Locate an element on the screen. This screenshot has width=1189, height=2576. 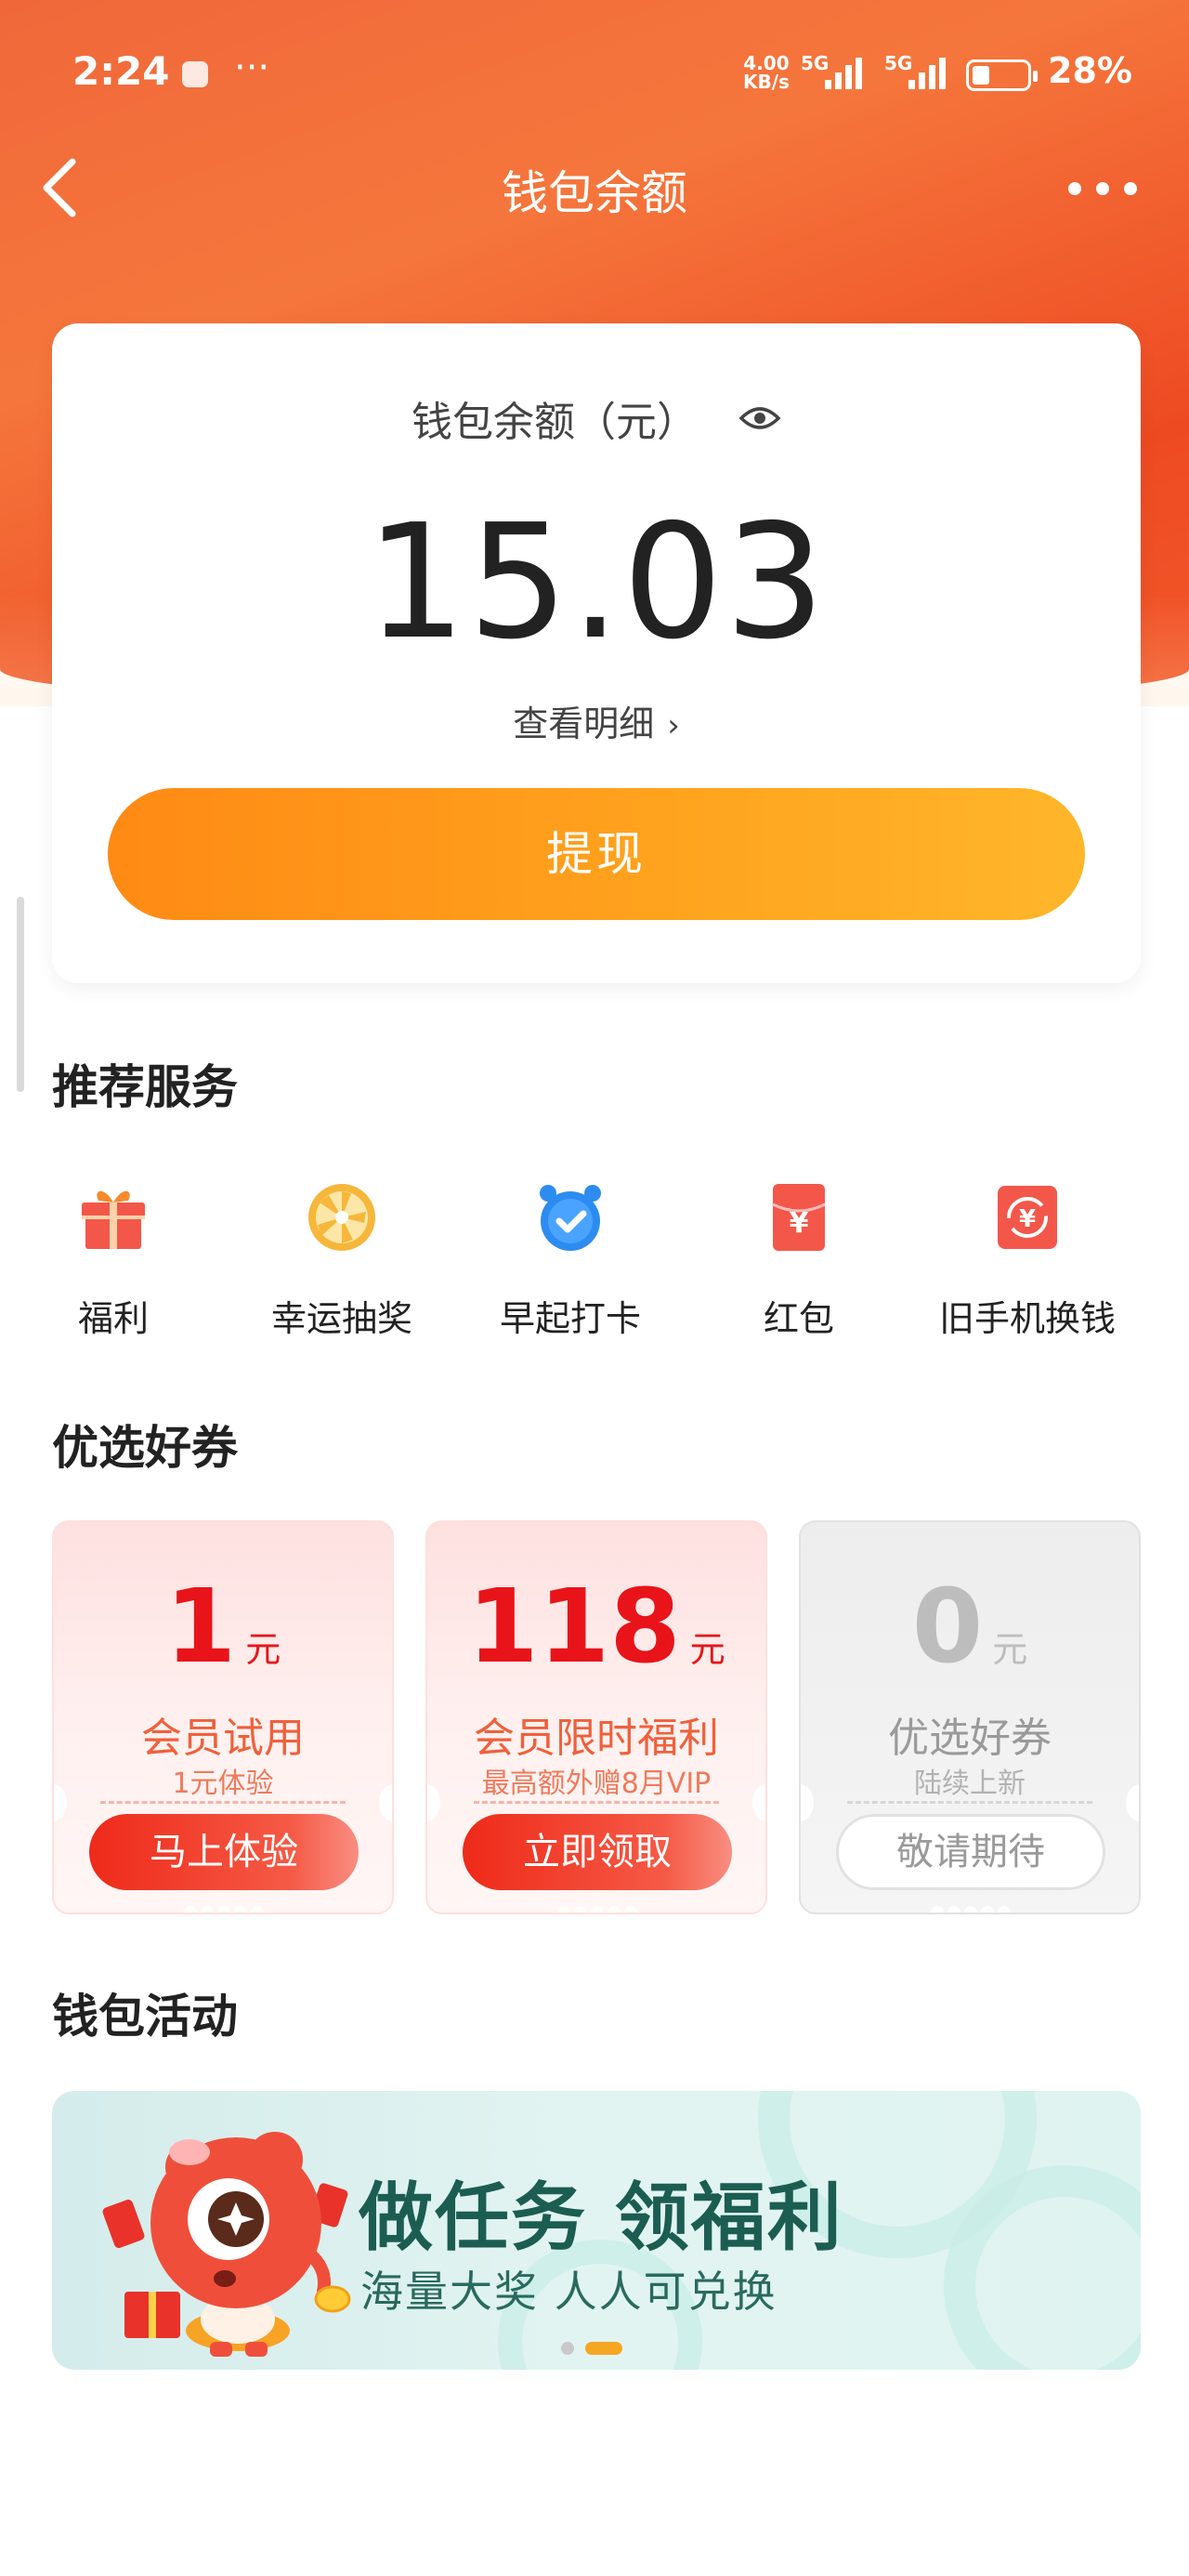
coupon-title: 优选好券 is located at coordinates (970, 1738).